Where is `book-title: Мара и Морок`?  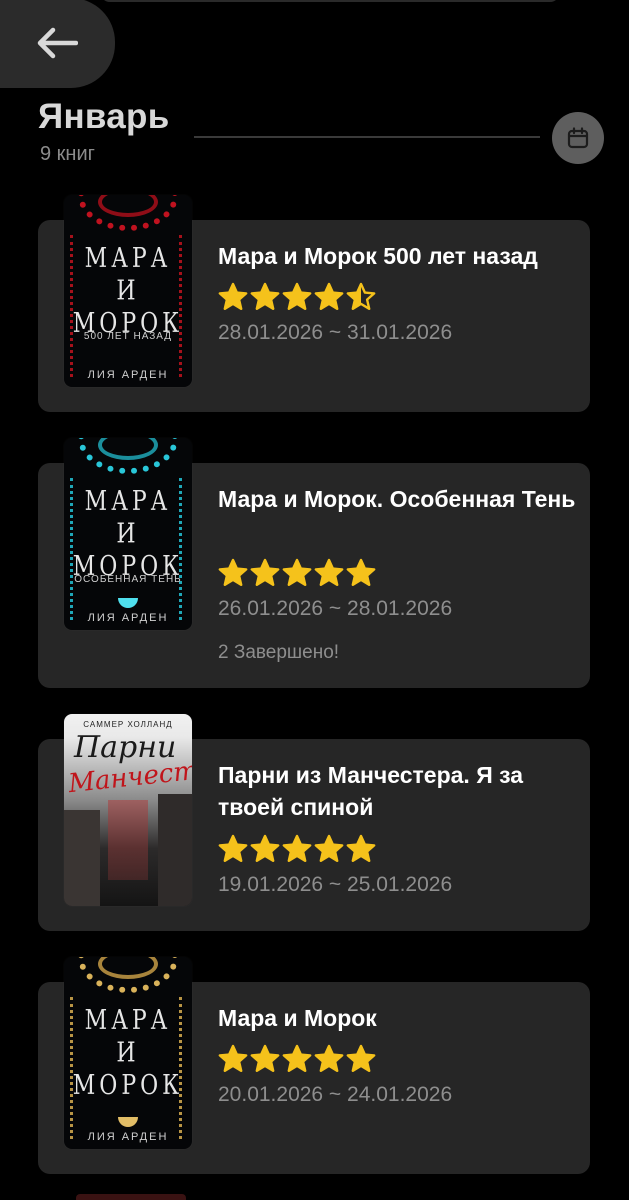 book-title: Мара и Морок is located at coordinates (297, 1018).